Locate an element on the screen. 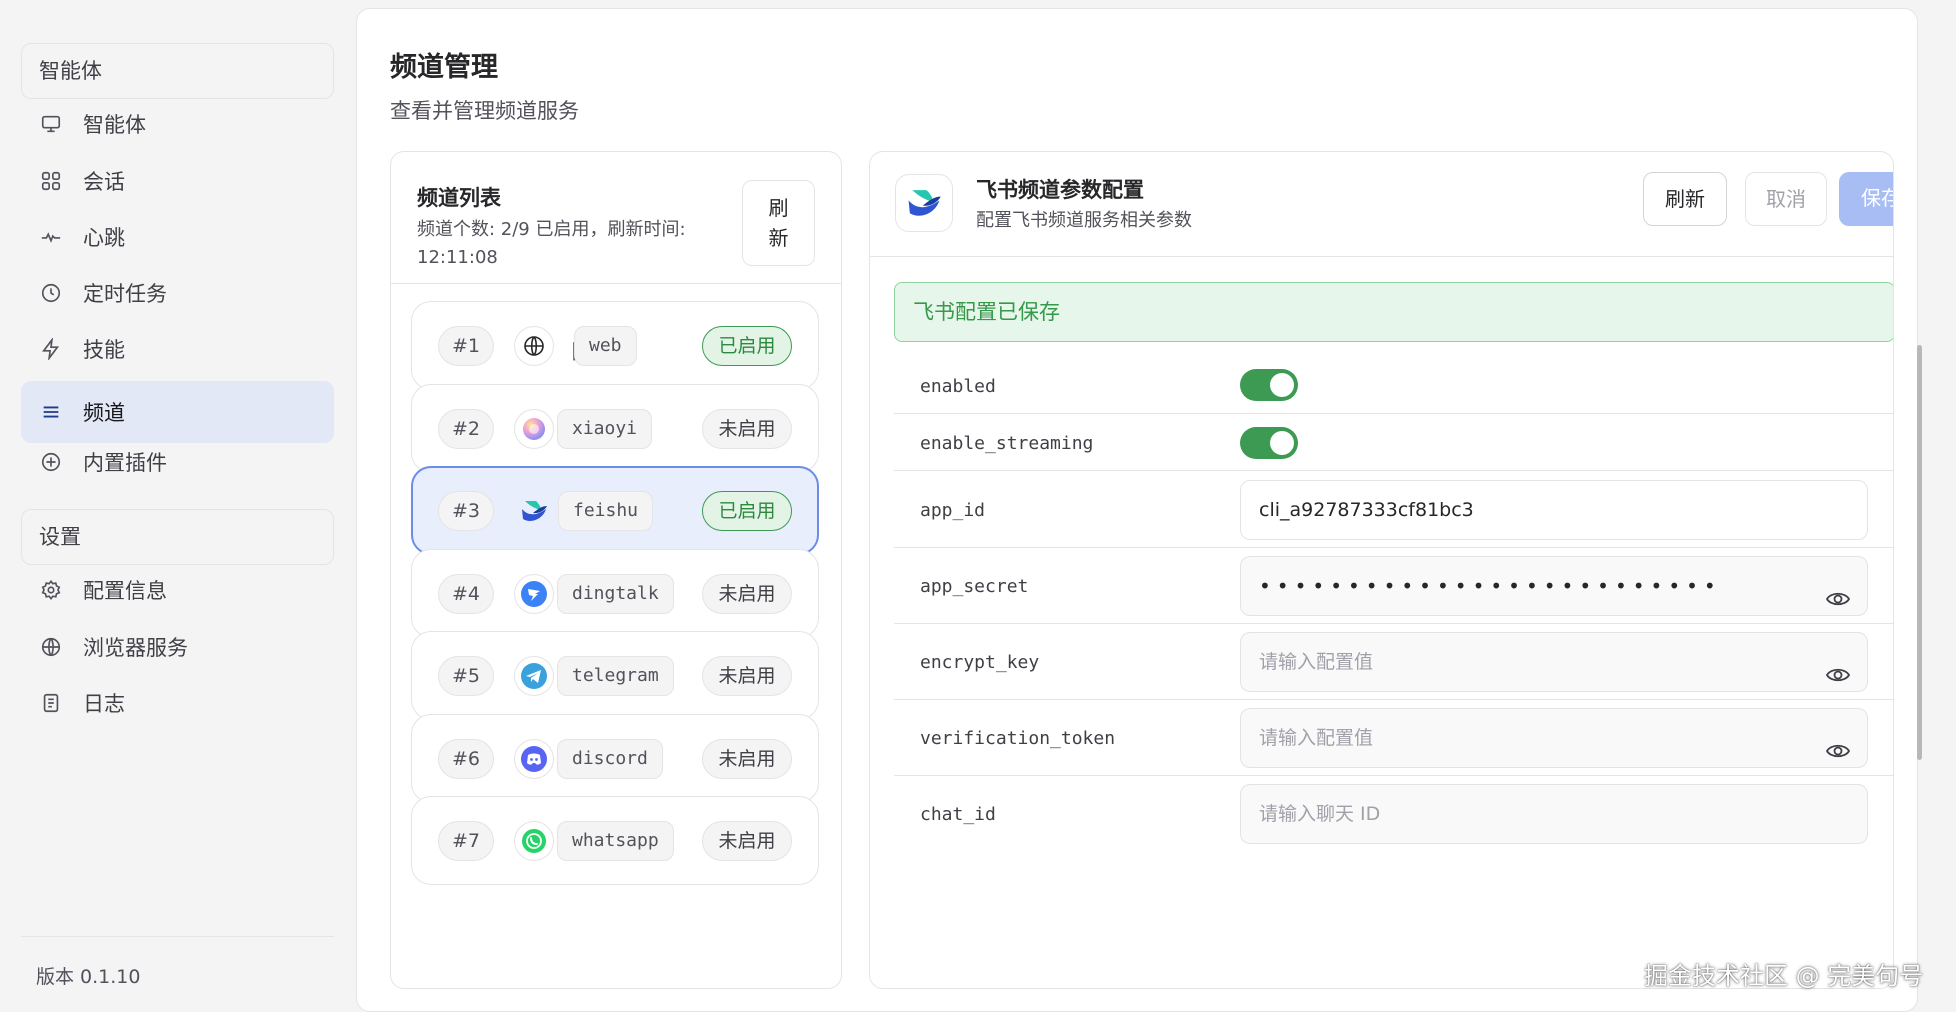  channel-number: #5 is located at coordinates (466, 676).